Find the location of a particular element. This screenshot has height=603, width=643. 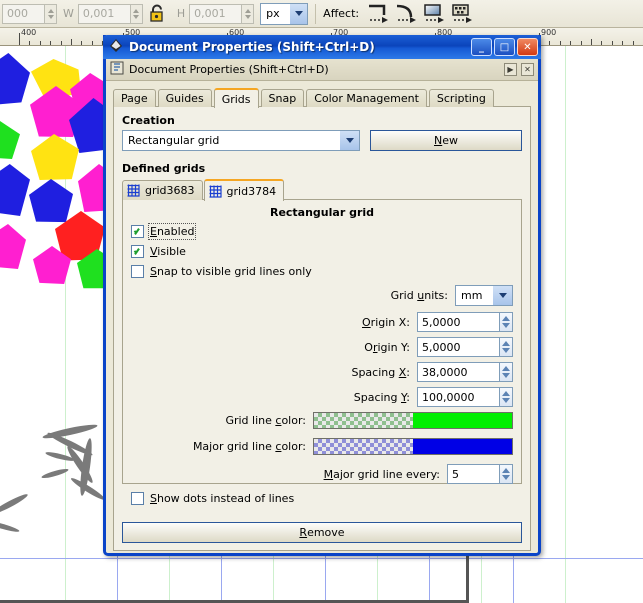

dock-close-button: ✕ is located at coordinates (527, 69).